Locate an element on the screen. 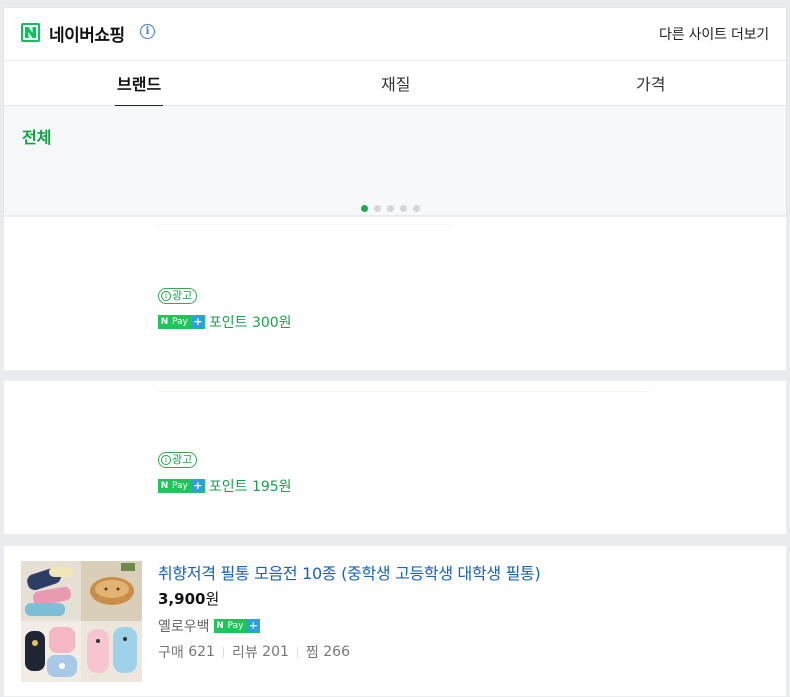 Image resolution: width=790 pixels, height=697 pixels. point-amount: 포인트 300원 is located at coordinates (250, 323).